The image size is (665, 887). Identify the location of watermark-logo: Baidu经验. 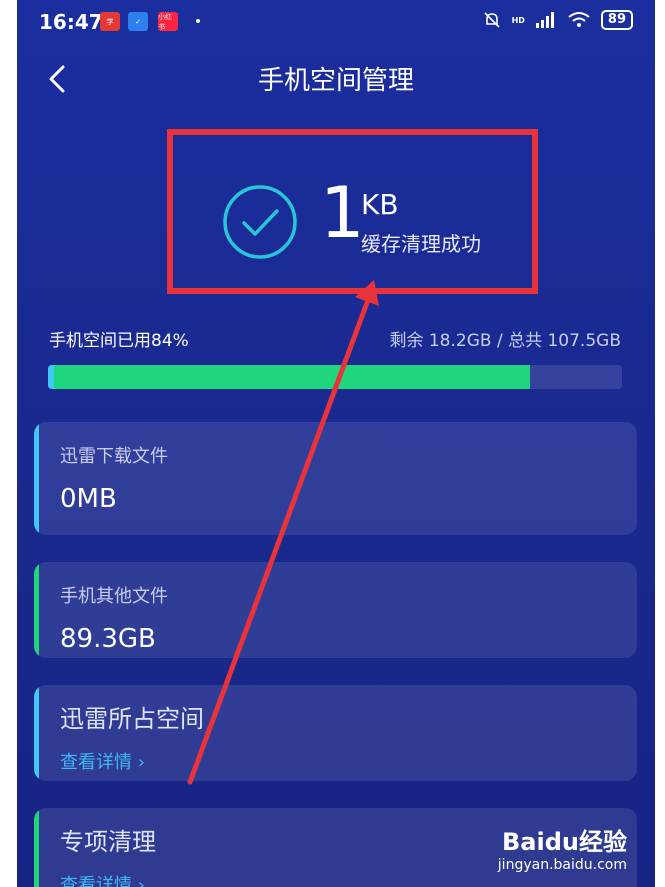
(564, 842).